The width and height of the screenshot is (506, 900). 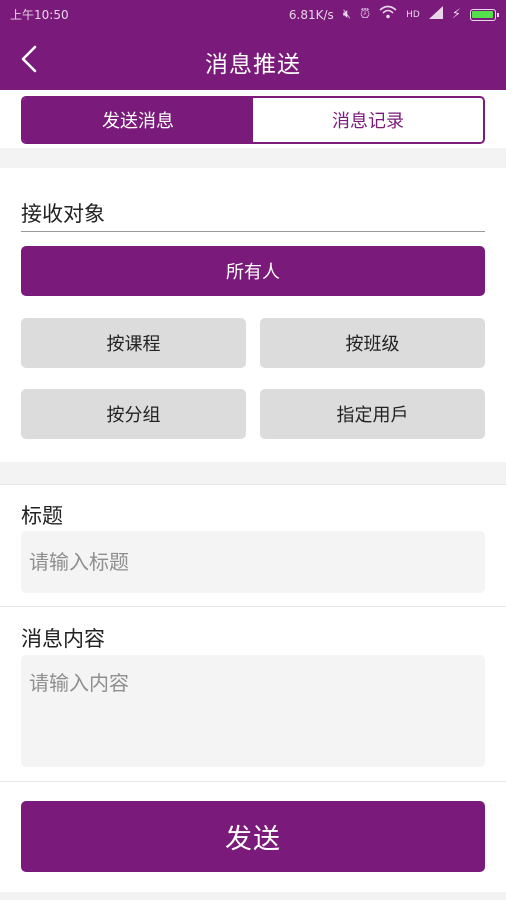 What do you see at coordinates (253, 65) in the screenshot?
I see `page-title: 消息推送` at bounding box center [253, 65].